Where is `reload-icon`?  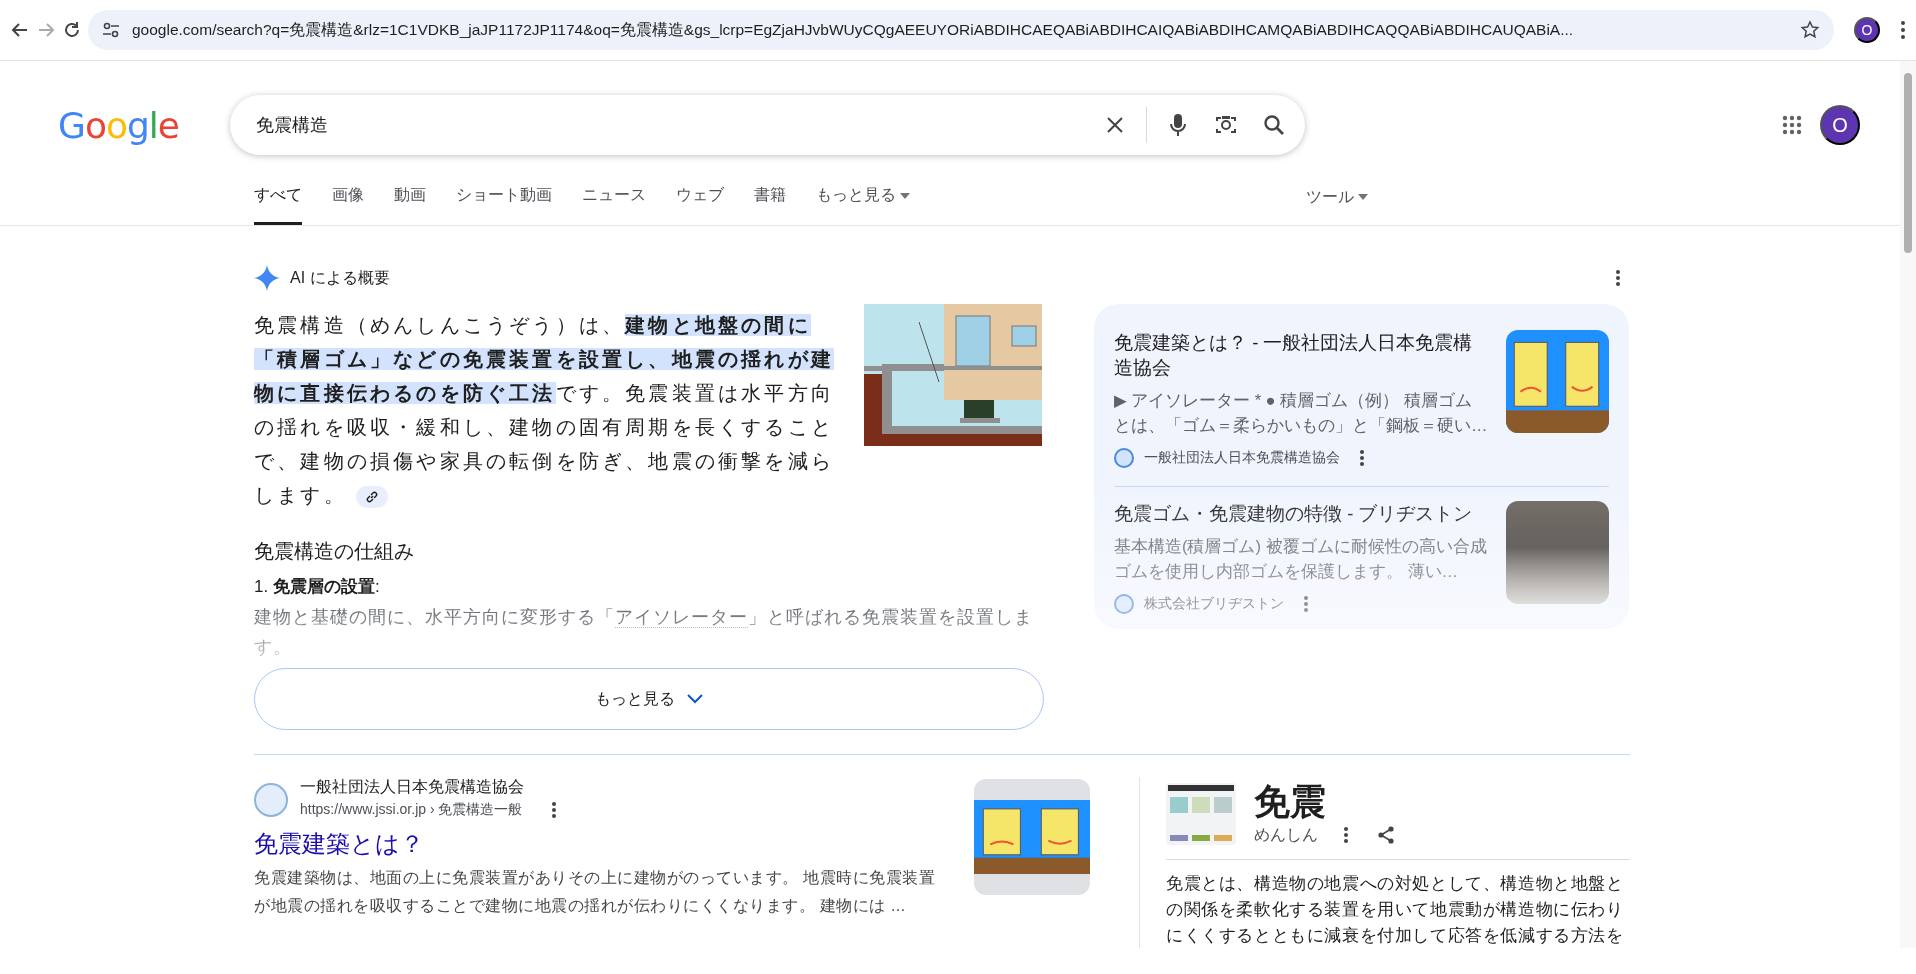
reload-icon is located at coordinates (72, 30).